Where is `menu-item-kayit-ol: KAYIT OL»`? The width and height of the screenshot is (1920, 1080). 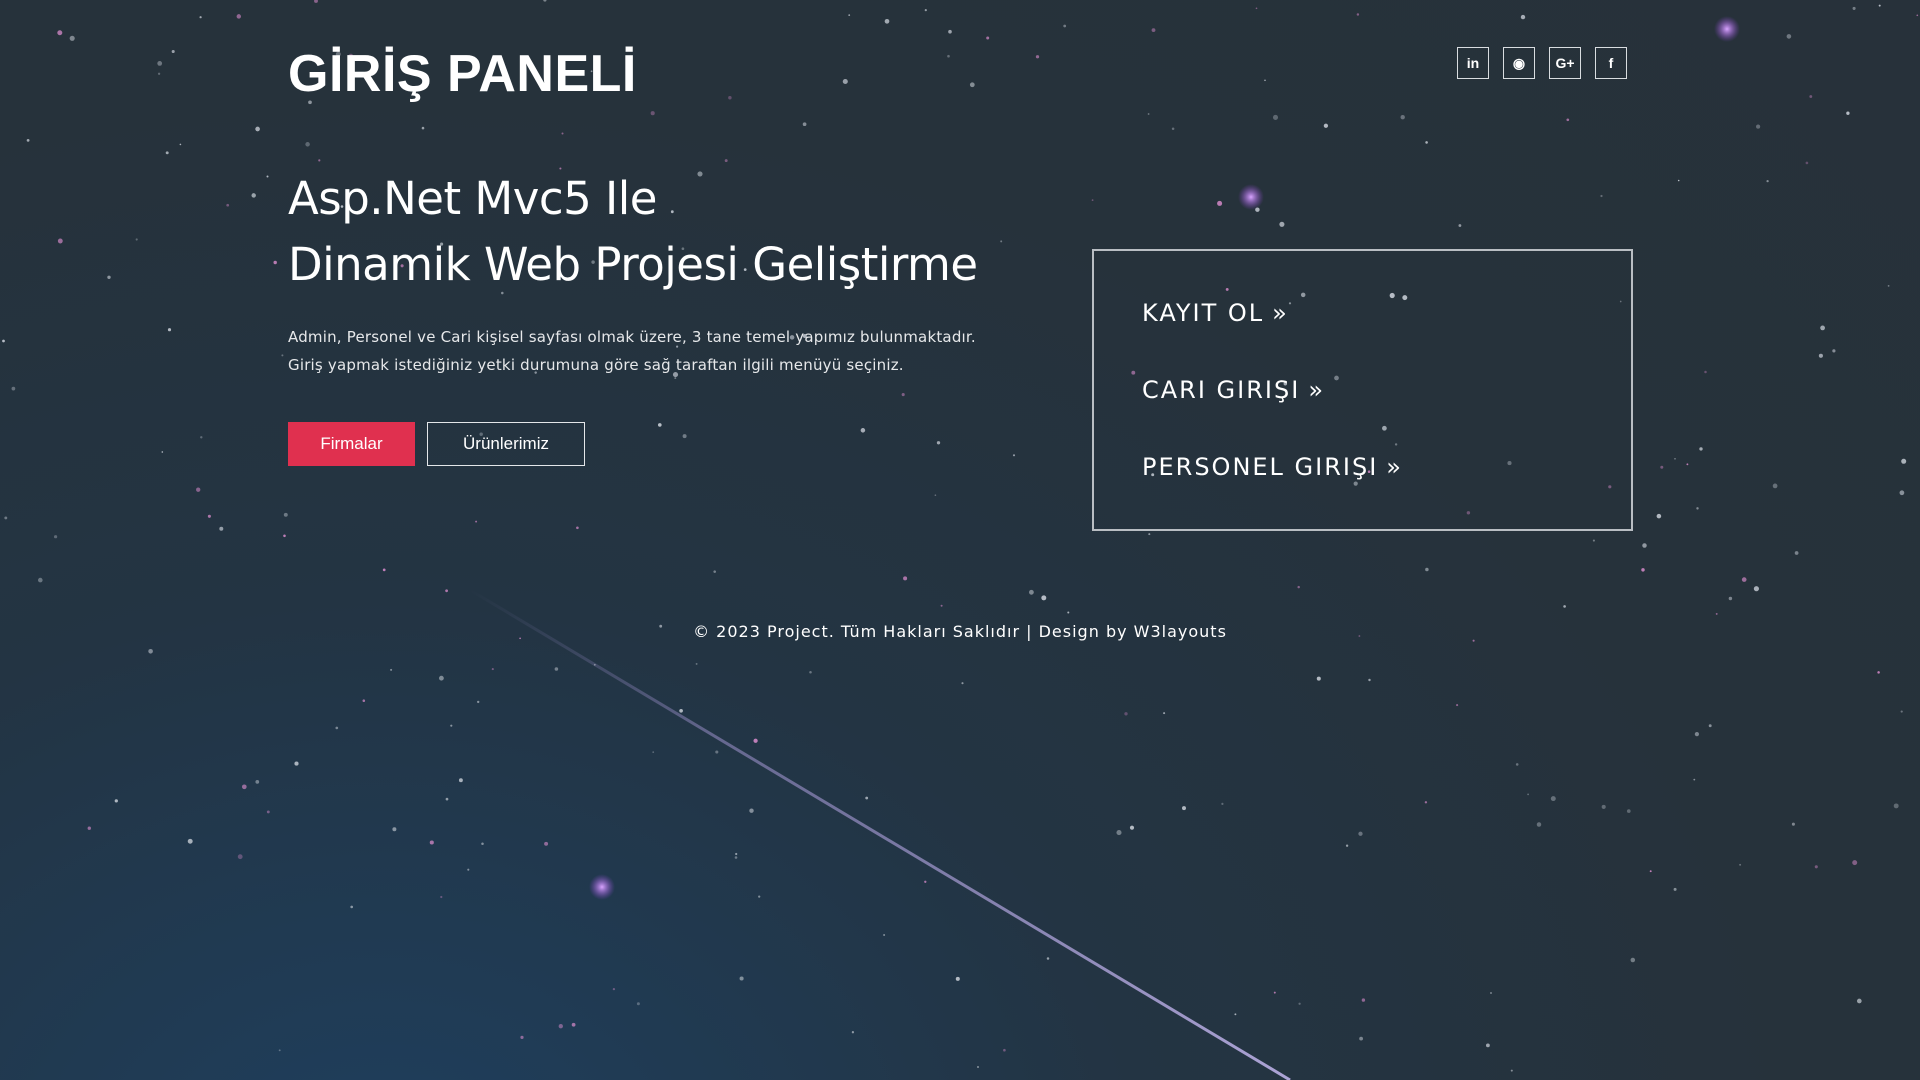
menu-item-kayit-ol: KAYIT OL» is located at coordinates (1214, 313).